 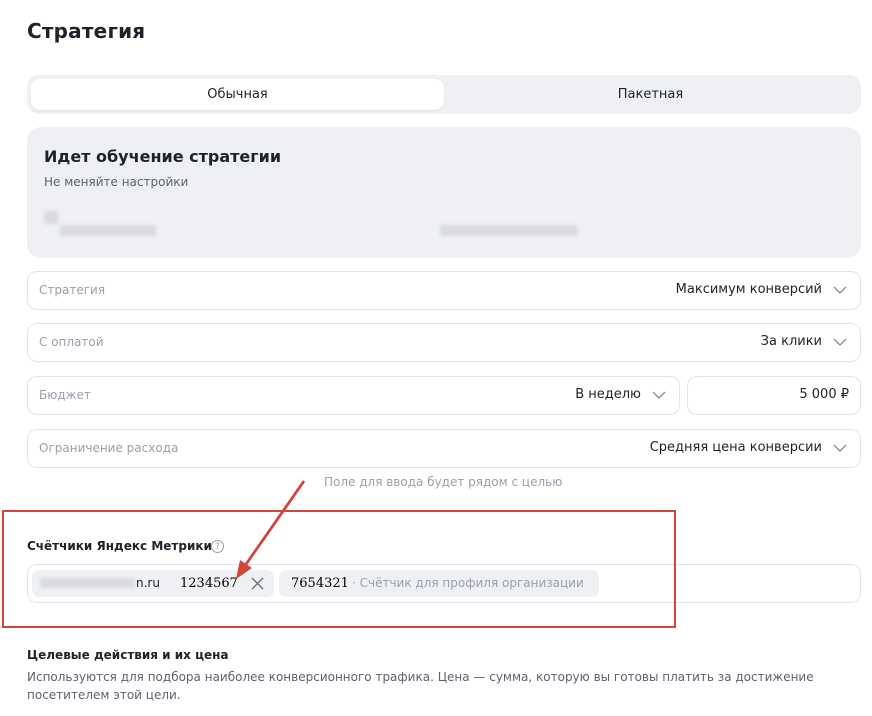 What do you see at coordinates (791, 341) in the screenshot?
I see `payment-value: За клики` at bounding box center [791, 341].